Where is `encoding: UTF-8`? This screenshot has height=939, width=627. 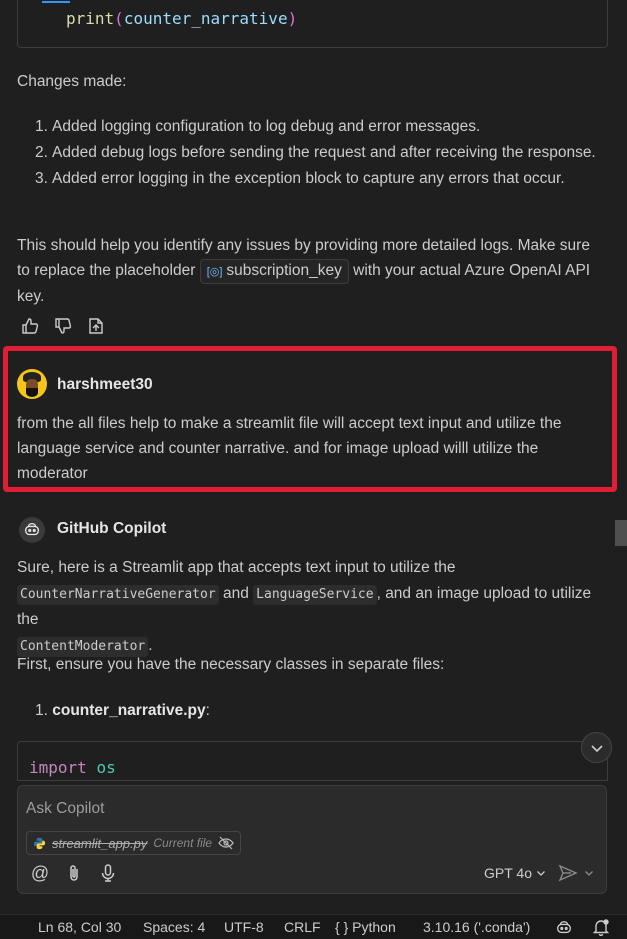
encoding: UTF-8 is located at coordinates (244, 927).